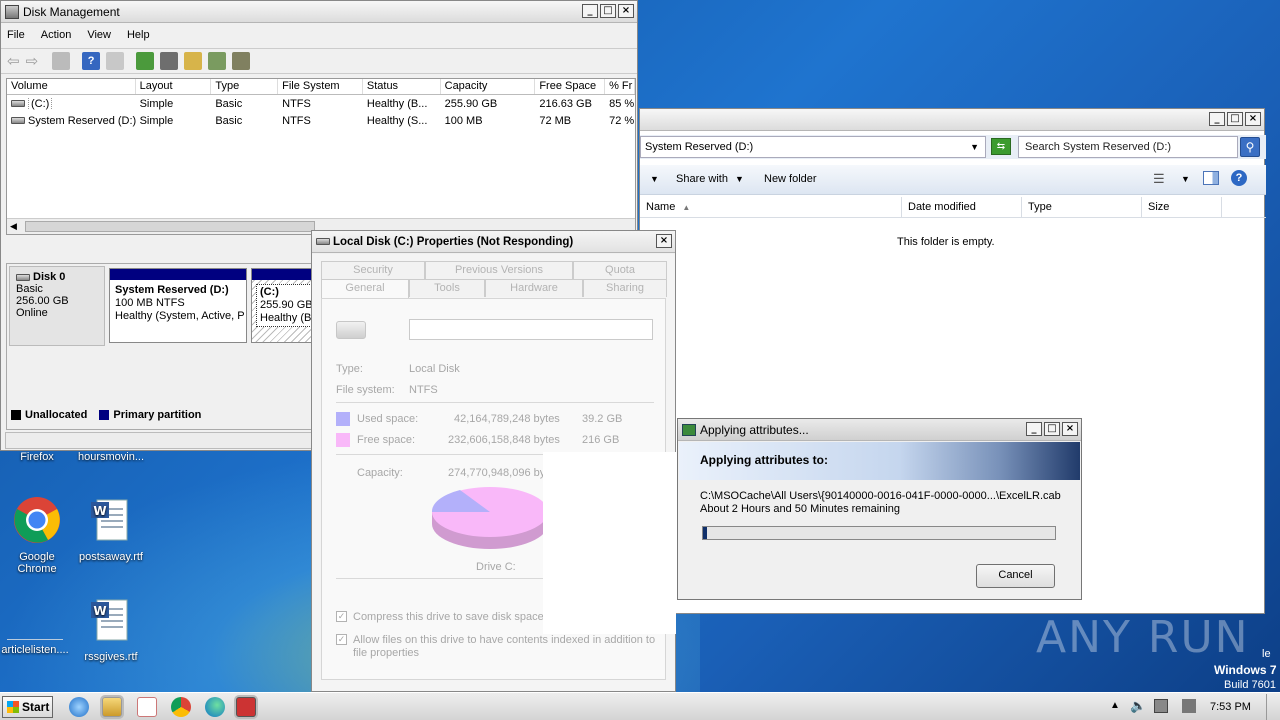  What do you see at coordinates (1230, 707) in the screenshot?
I see `clock: 7:53 PM` at bounding box center [1230, 707].